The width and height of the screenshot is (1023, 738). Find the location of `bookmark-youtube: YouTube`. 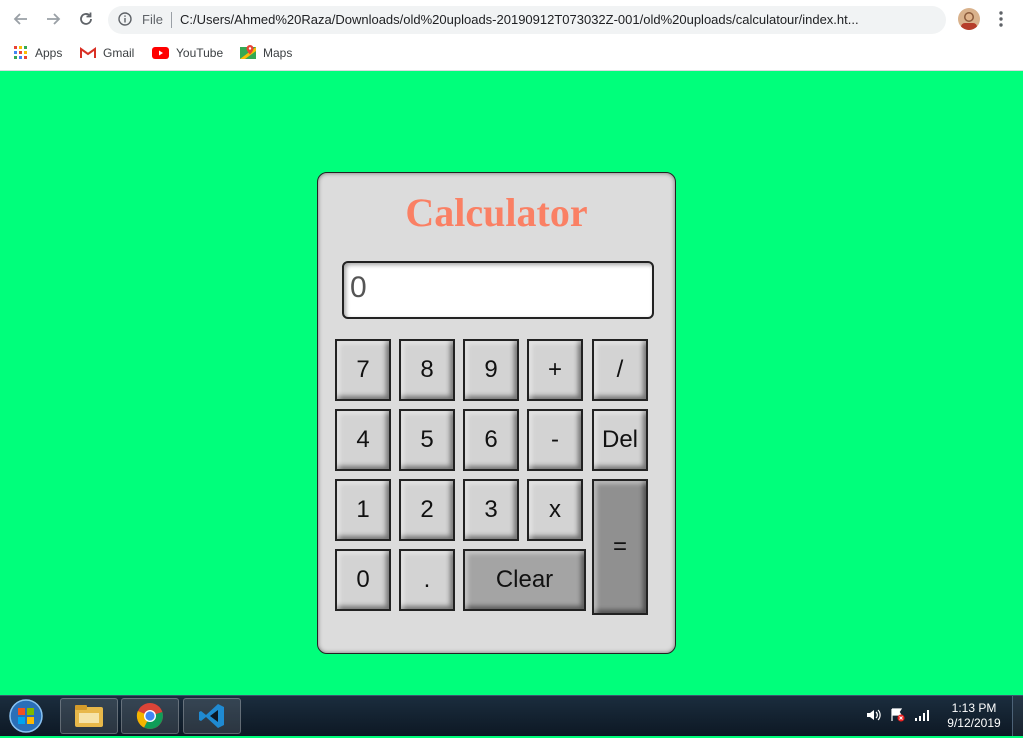

bookmark-youtube: YouTube is located at coordinates (187, 53).